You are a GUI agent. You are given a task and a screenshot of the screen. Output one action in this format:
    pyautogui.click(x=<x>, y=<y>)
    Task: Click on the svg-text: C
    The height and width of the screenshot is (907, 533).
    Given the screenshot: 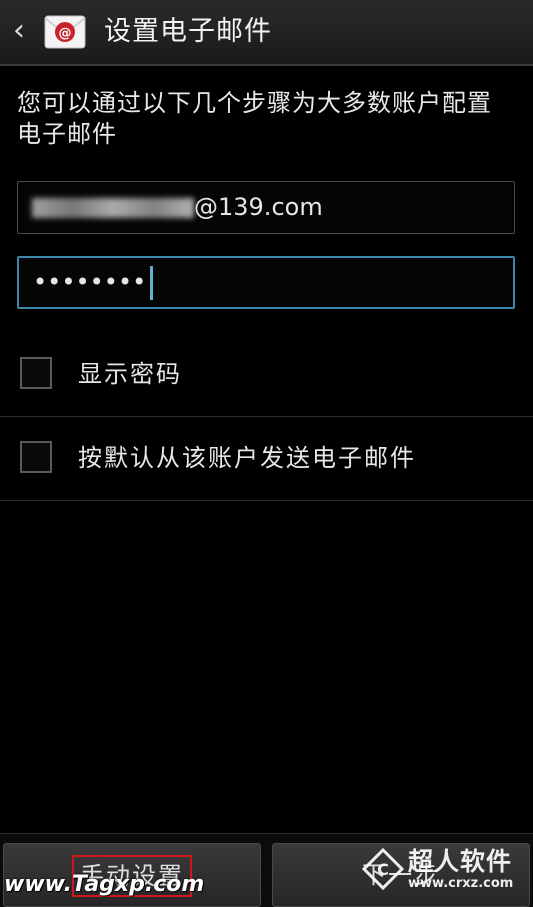 What is the action you would take?
    pyautogui.click(x=383, y=869)
    